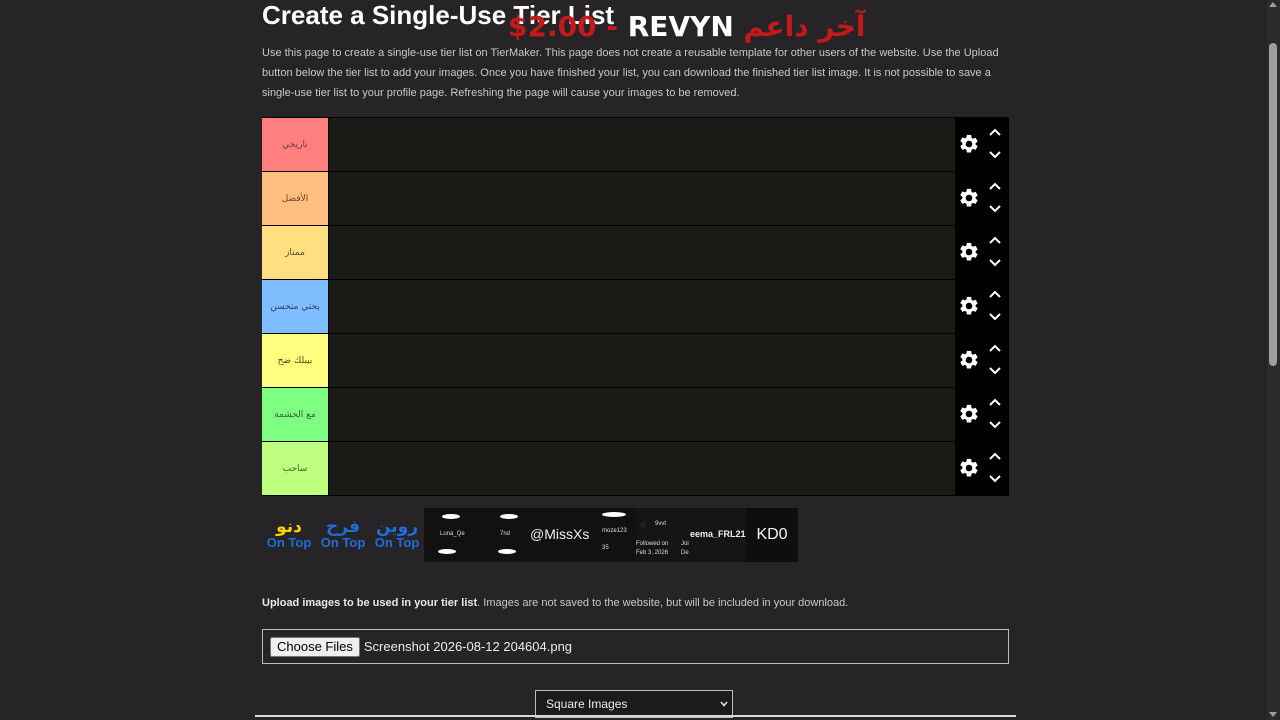 Image resolution: width=1280 pixels, height=720 pixels. I want to click on choose-files-button: Choose Files, so click(315, 646).